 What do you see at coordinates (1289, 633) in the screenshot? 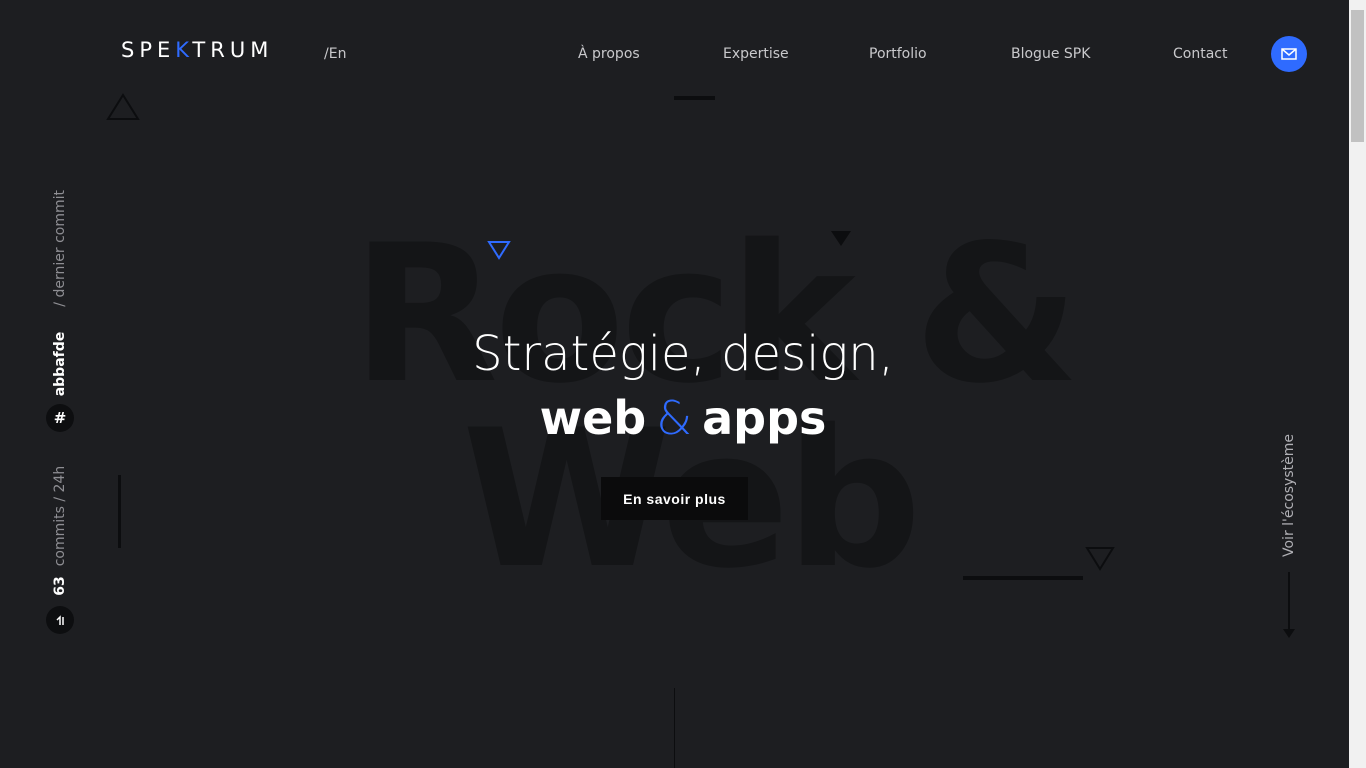
I see `arrow-down-icon` at bounding box center [1289, 633].